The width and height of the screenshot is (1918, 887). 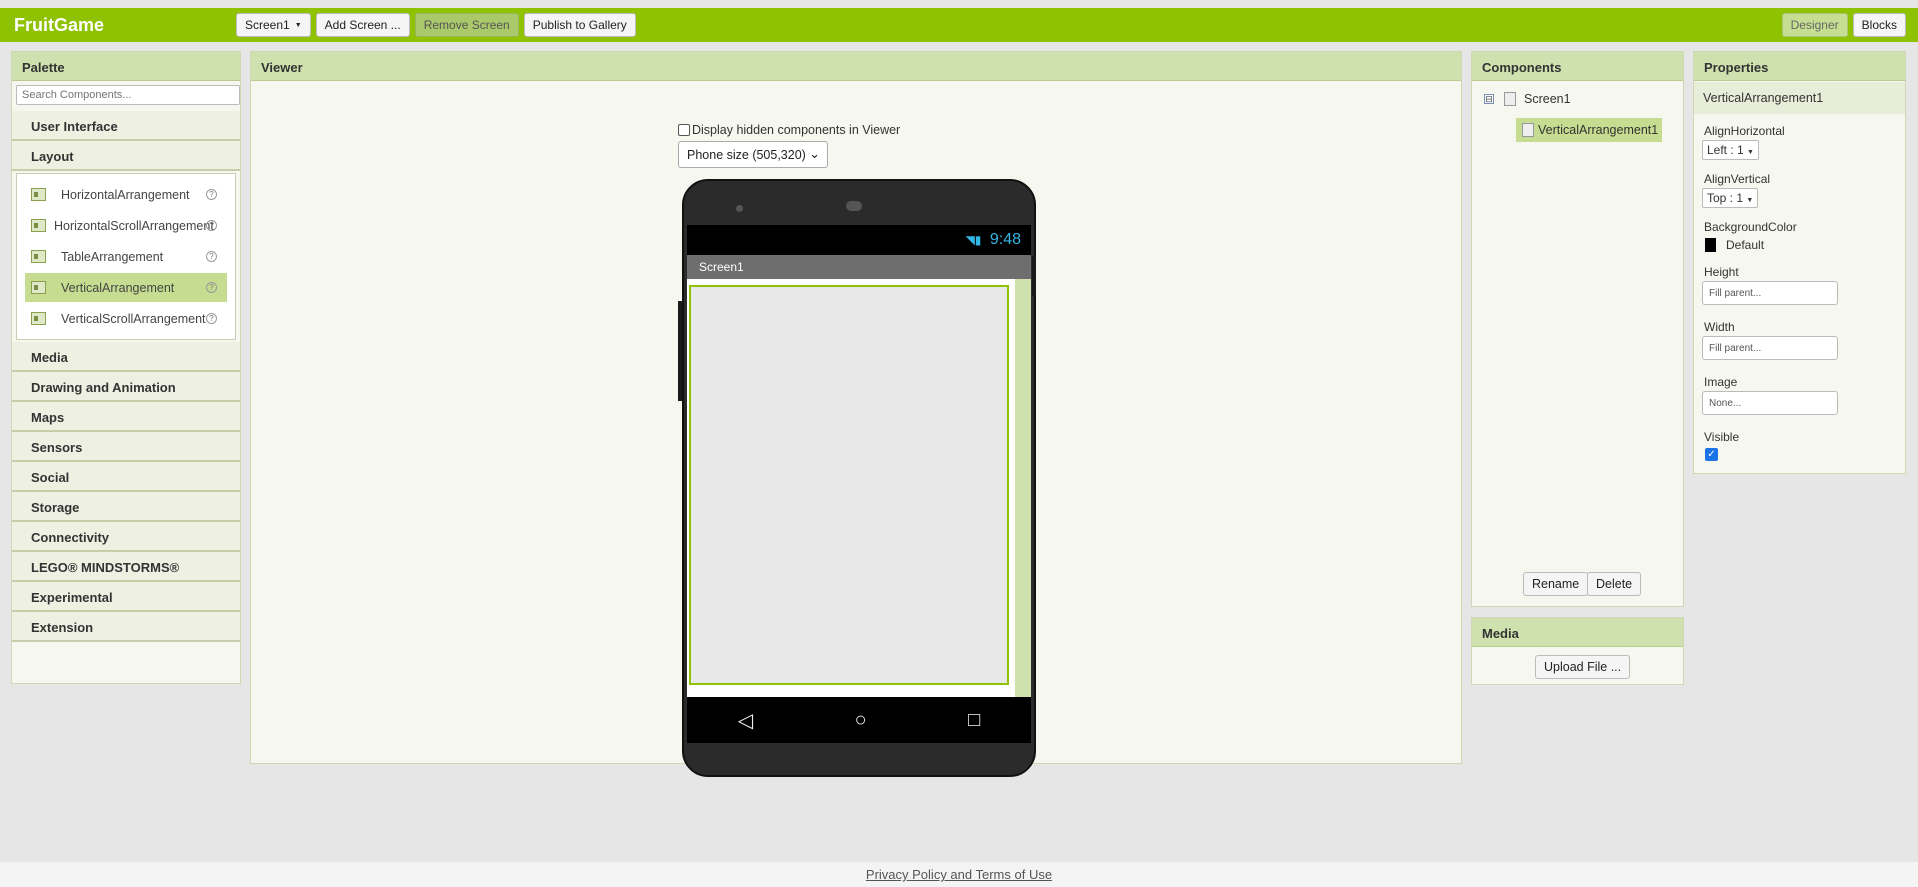 What do you see at coordinates (1719, 327) in the screenshot?
I see `width-label: Width` at bounding box center [1719, 327].